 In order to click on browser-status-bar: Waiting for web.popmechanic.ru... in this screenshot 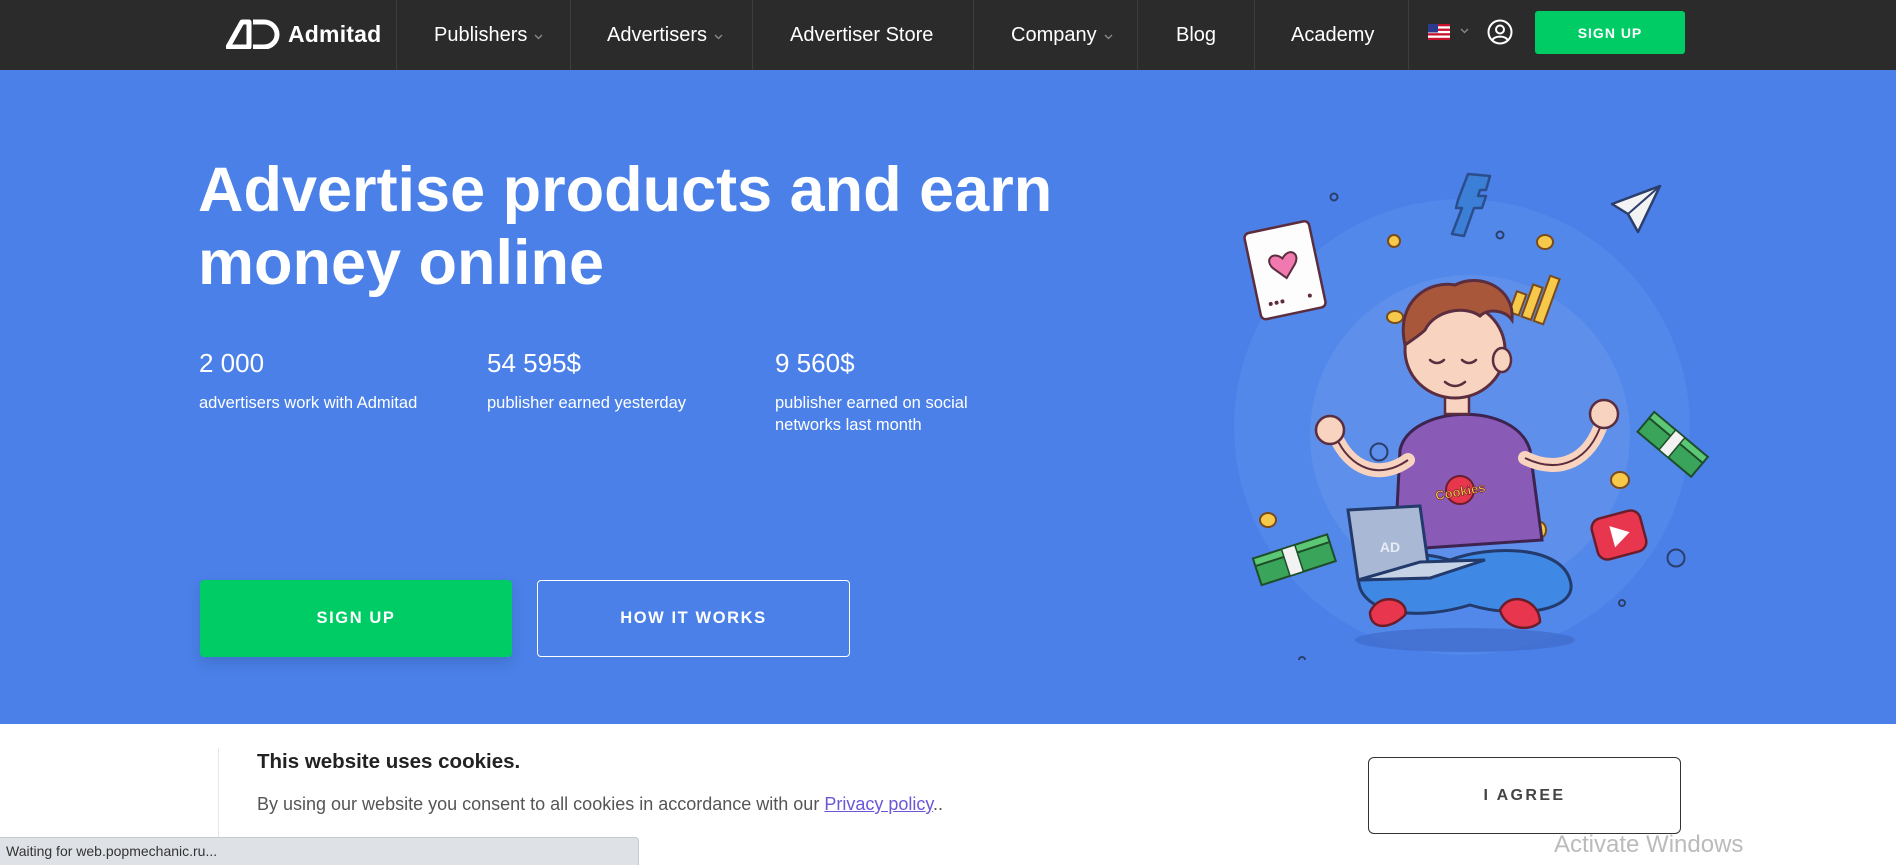, I will do `click(319, 851)`.